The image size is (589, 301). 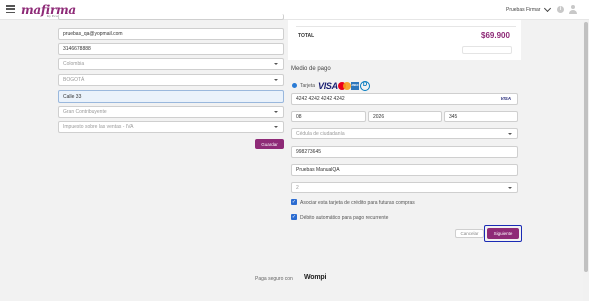 I want to click on city-select-value: BOGOTÁ, so click(x=74, y=80).